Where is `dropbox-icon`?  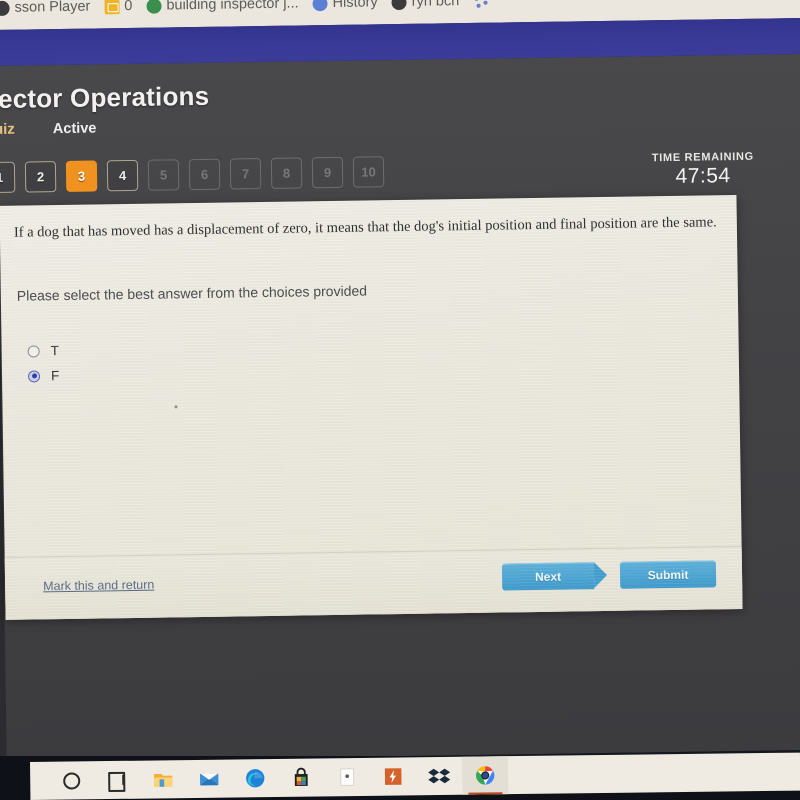 dropbox-icon is located at coordinates (439, 776).